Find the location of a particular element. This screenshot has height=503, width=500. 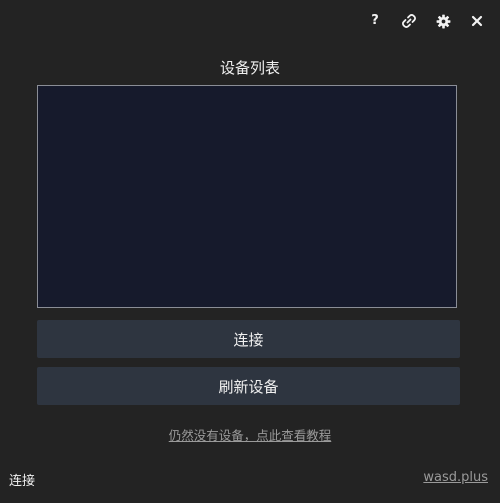

link-icon is located at coordinates (409, 21).